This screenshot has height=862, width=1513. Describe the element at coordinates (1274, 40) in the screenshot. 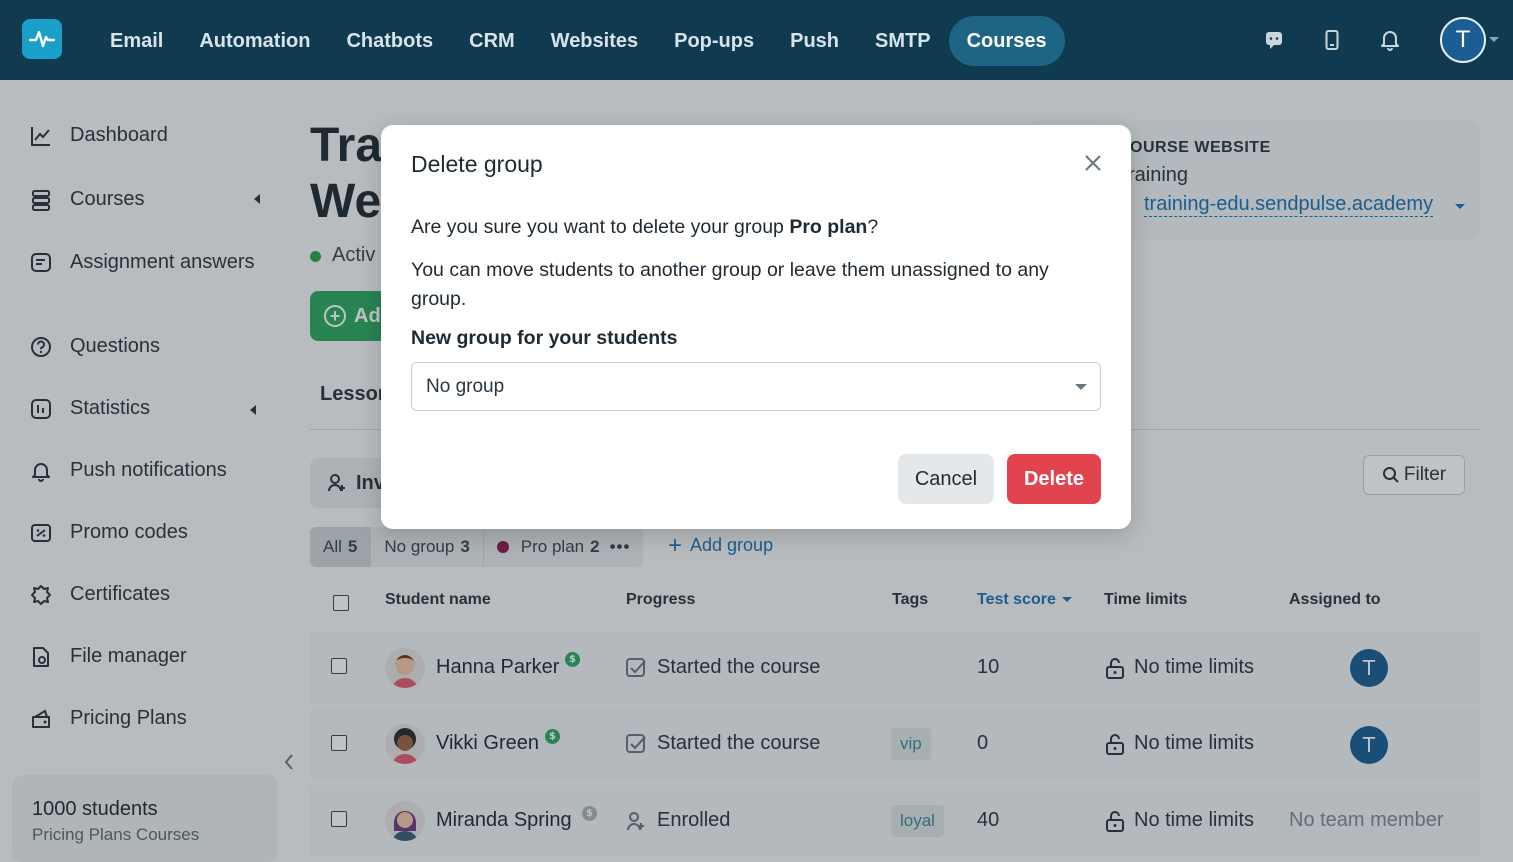

I see `chat-support-icon` at that location.